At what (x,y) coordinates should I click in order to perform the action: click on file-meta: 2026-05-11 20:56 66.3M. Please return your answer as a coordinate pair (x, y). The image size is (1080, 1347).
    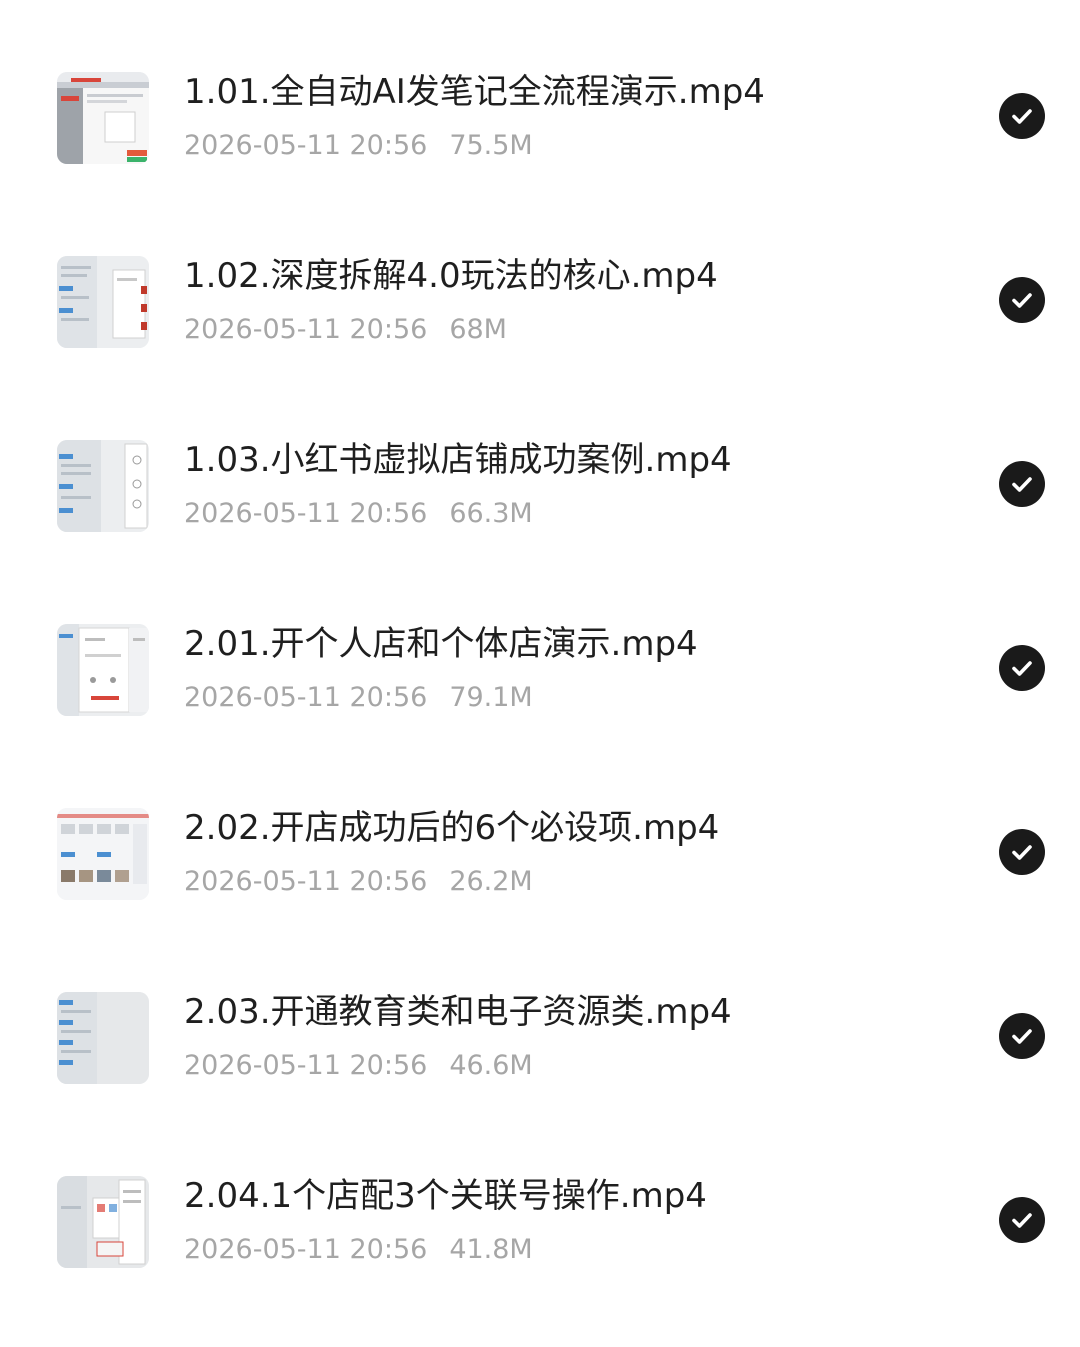
    Looking at the image, I should click on (358, 513).